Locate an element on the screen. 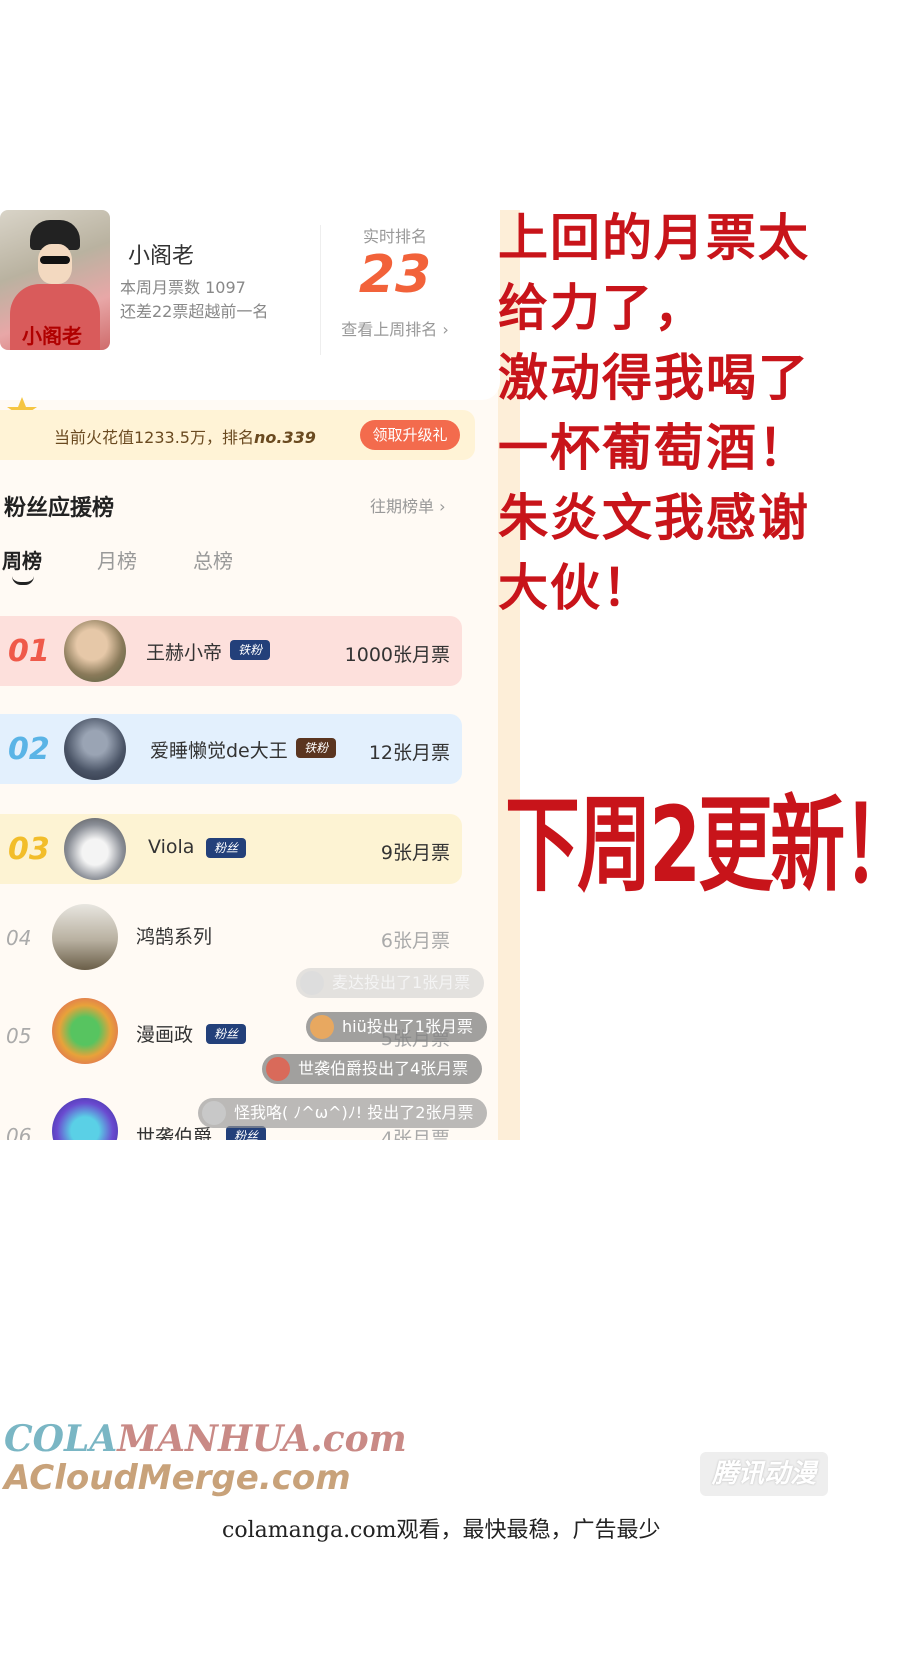 Image resolution: width=900 pixels, height=1674 pixels. message-line: 给力了， is located at coordinates (602, 307).